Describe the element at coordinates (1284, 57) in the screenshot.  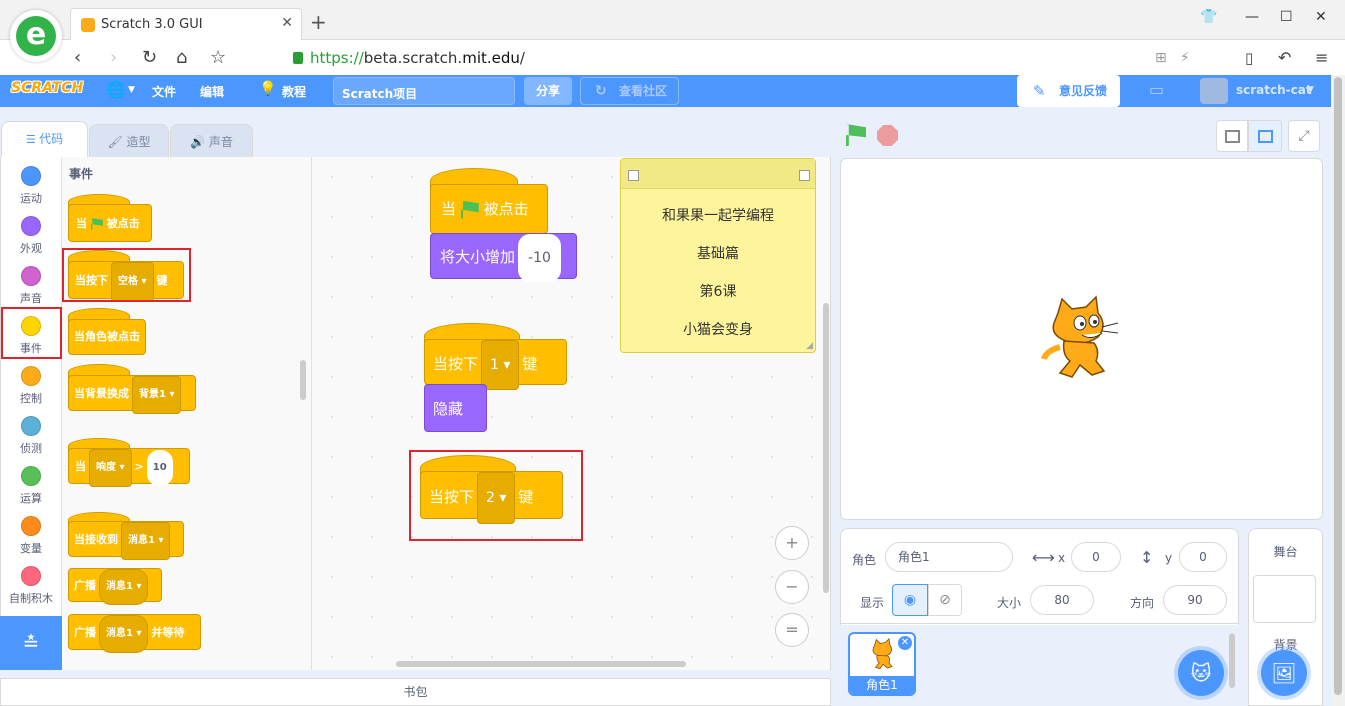
I see `undo-icon: ↶` at that location.